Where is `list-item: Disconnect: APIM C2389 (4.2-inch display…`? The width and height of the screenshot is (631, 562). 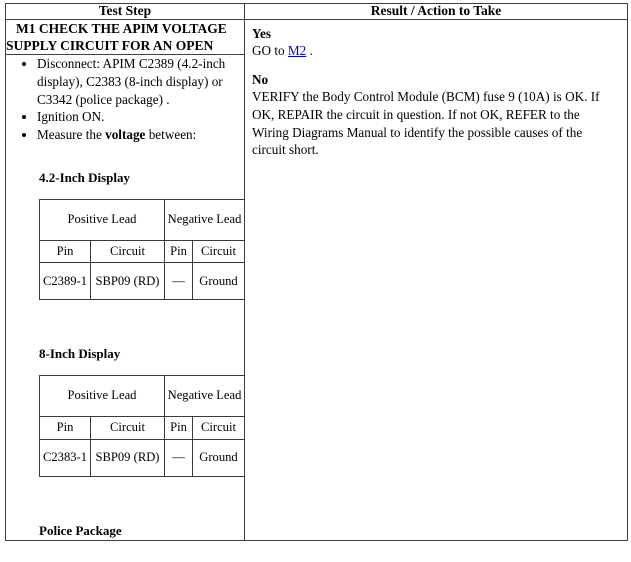 list-item: Disconnect: APIM C2389 (4.2-inch display… is located at coordinates (140, 81).